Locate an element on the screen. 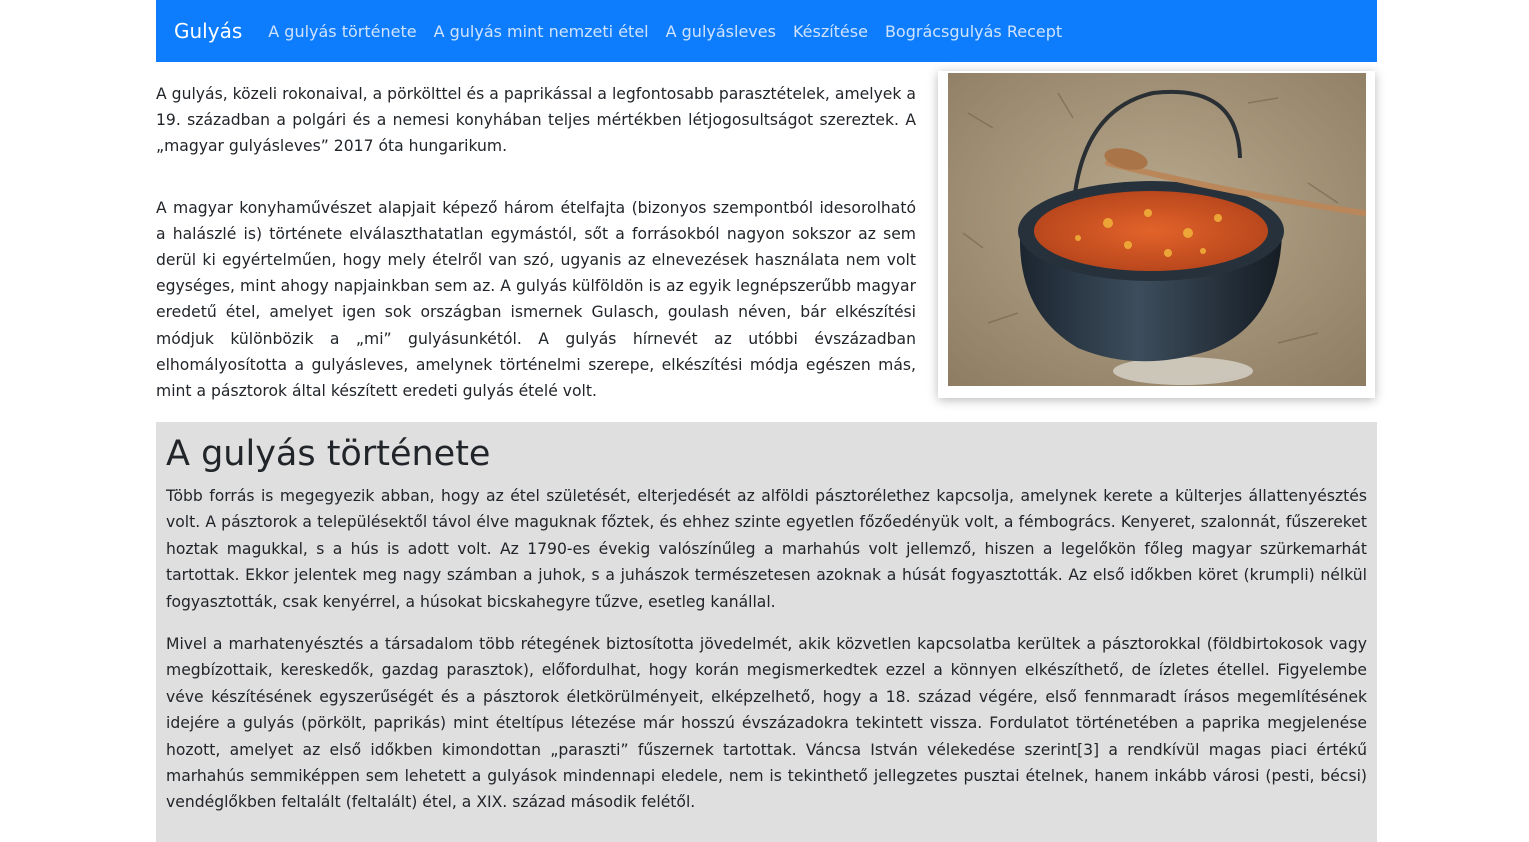  navbar-brand: Gulyás is located at coordinates (208, 31).